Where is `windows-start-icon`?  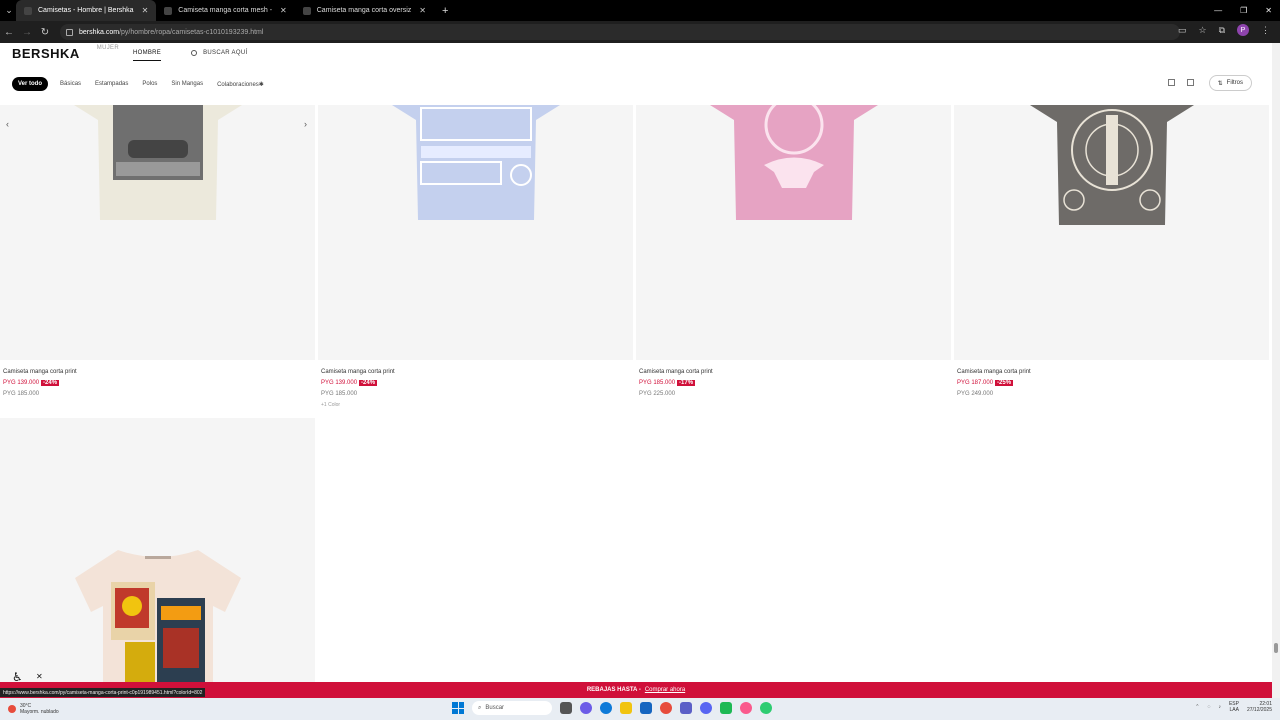 windows-start-icon is located at coordinates (458, 708).